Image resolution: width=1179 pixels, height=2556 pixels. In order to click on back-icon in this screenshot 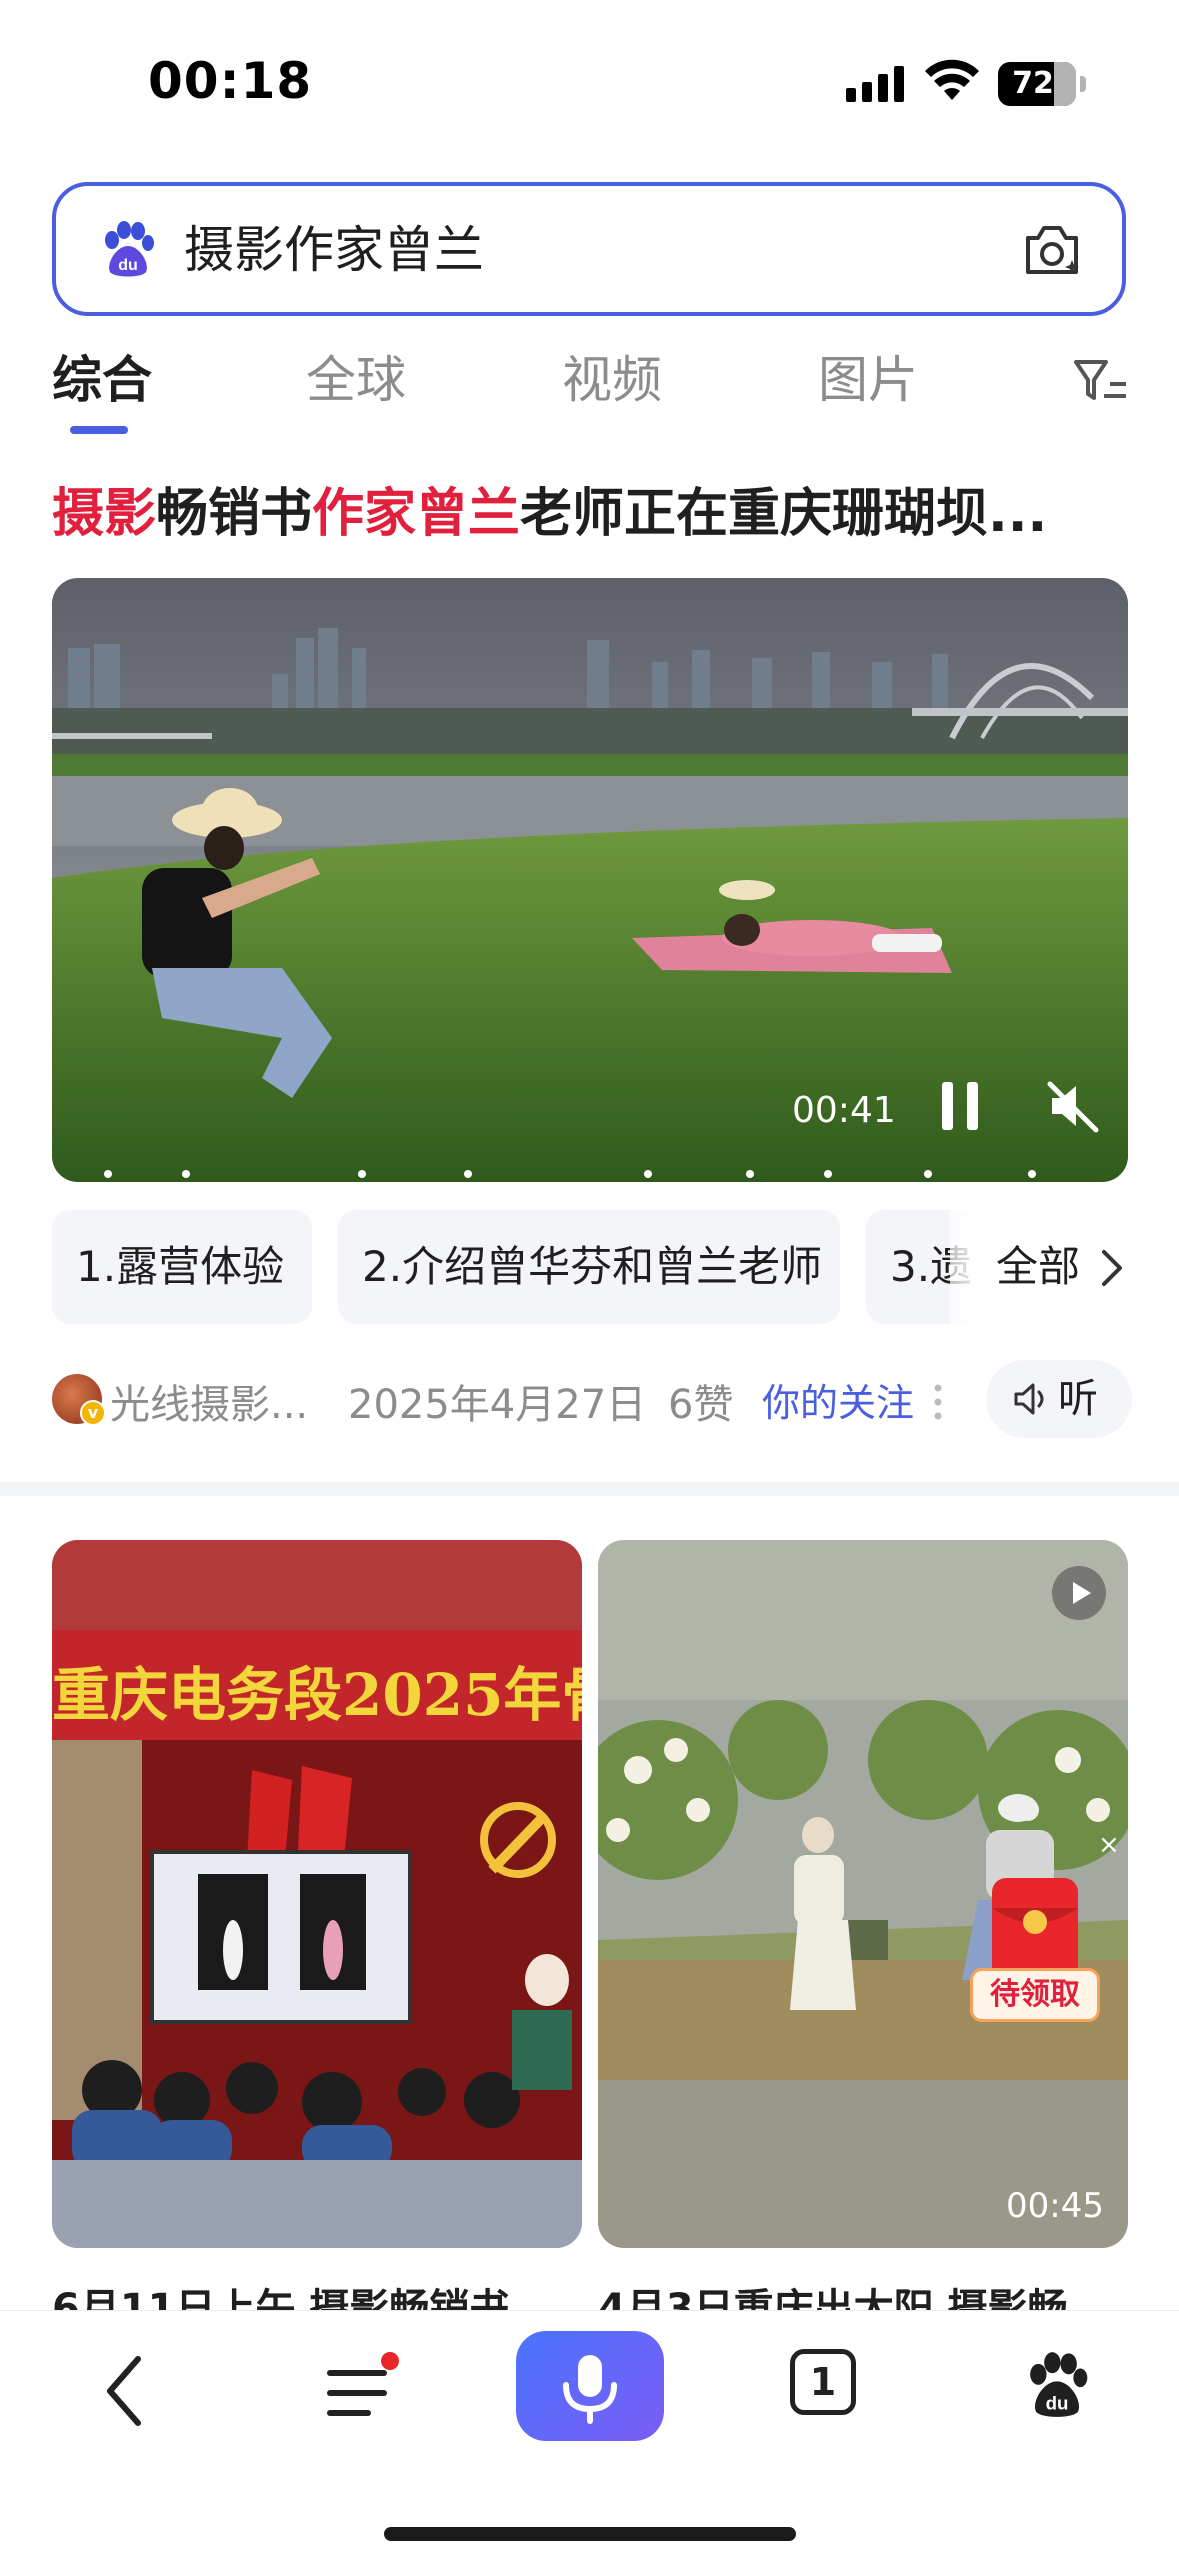, I will do `click(124, 2391)`.